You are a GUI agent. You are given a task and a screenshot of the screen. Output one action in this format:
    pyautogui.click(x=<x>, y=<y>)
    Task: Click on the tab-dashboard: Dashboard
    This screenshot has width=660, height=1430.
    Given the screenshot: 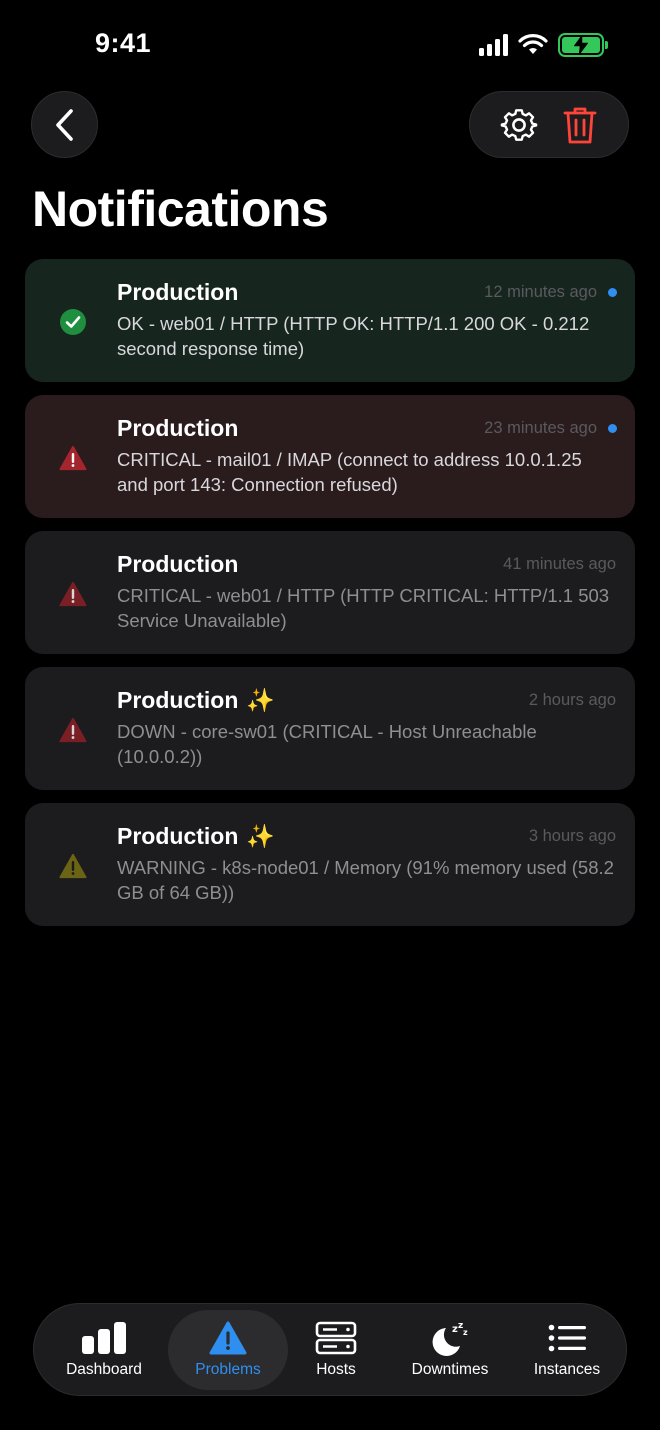 What is the action you would take?
    pyautogui.click(x=104, y=1350)
    